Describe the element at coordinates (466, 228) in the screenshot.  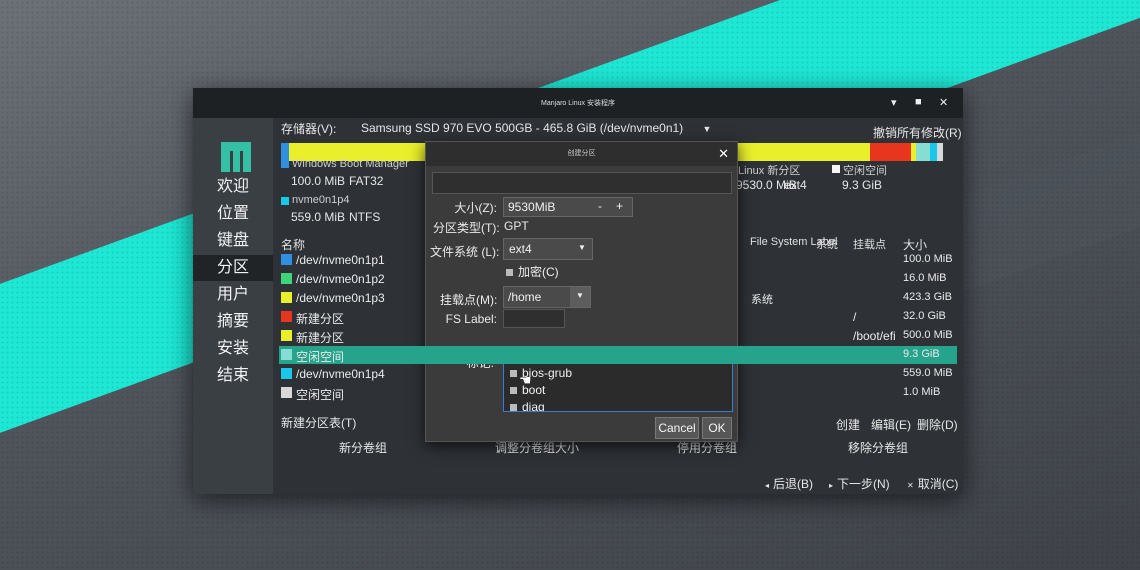
I see `partition-type-label: 分区类型(T):` at that location.